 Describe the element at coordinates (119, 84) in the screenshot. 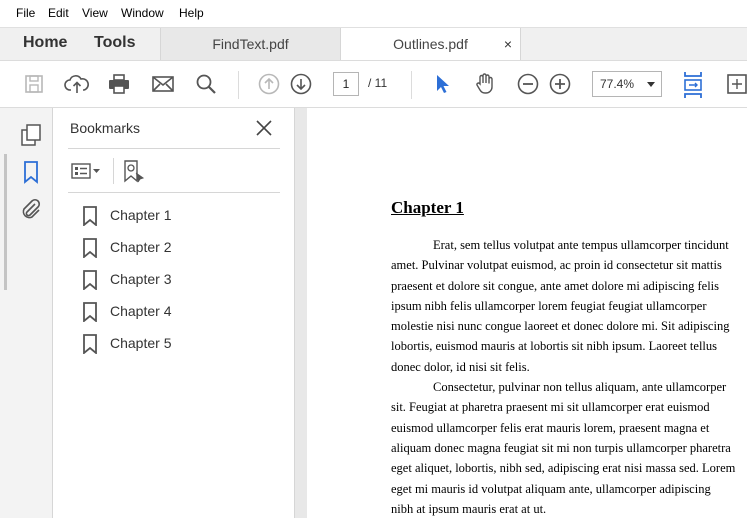

I see `print-icon` at that location.